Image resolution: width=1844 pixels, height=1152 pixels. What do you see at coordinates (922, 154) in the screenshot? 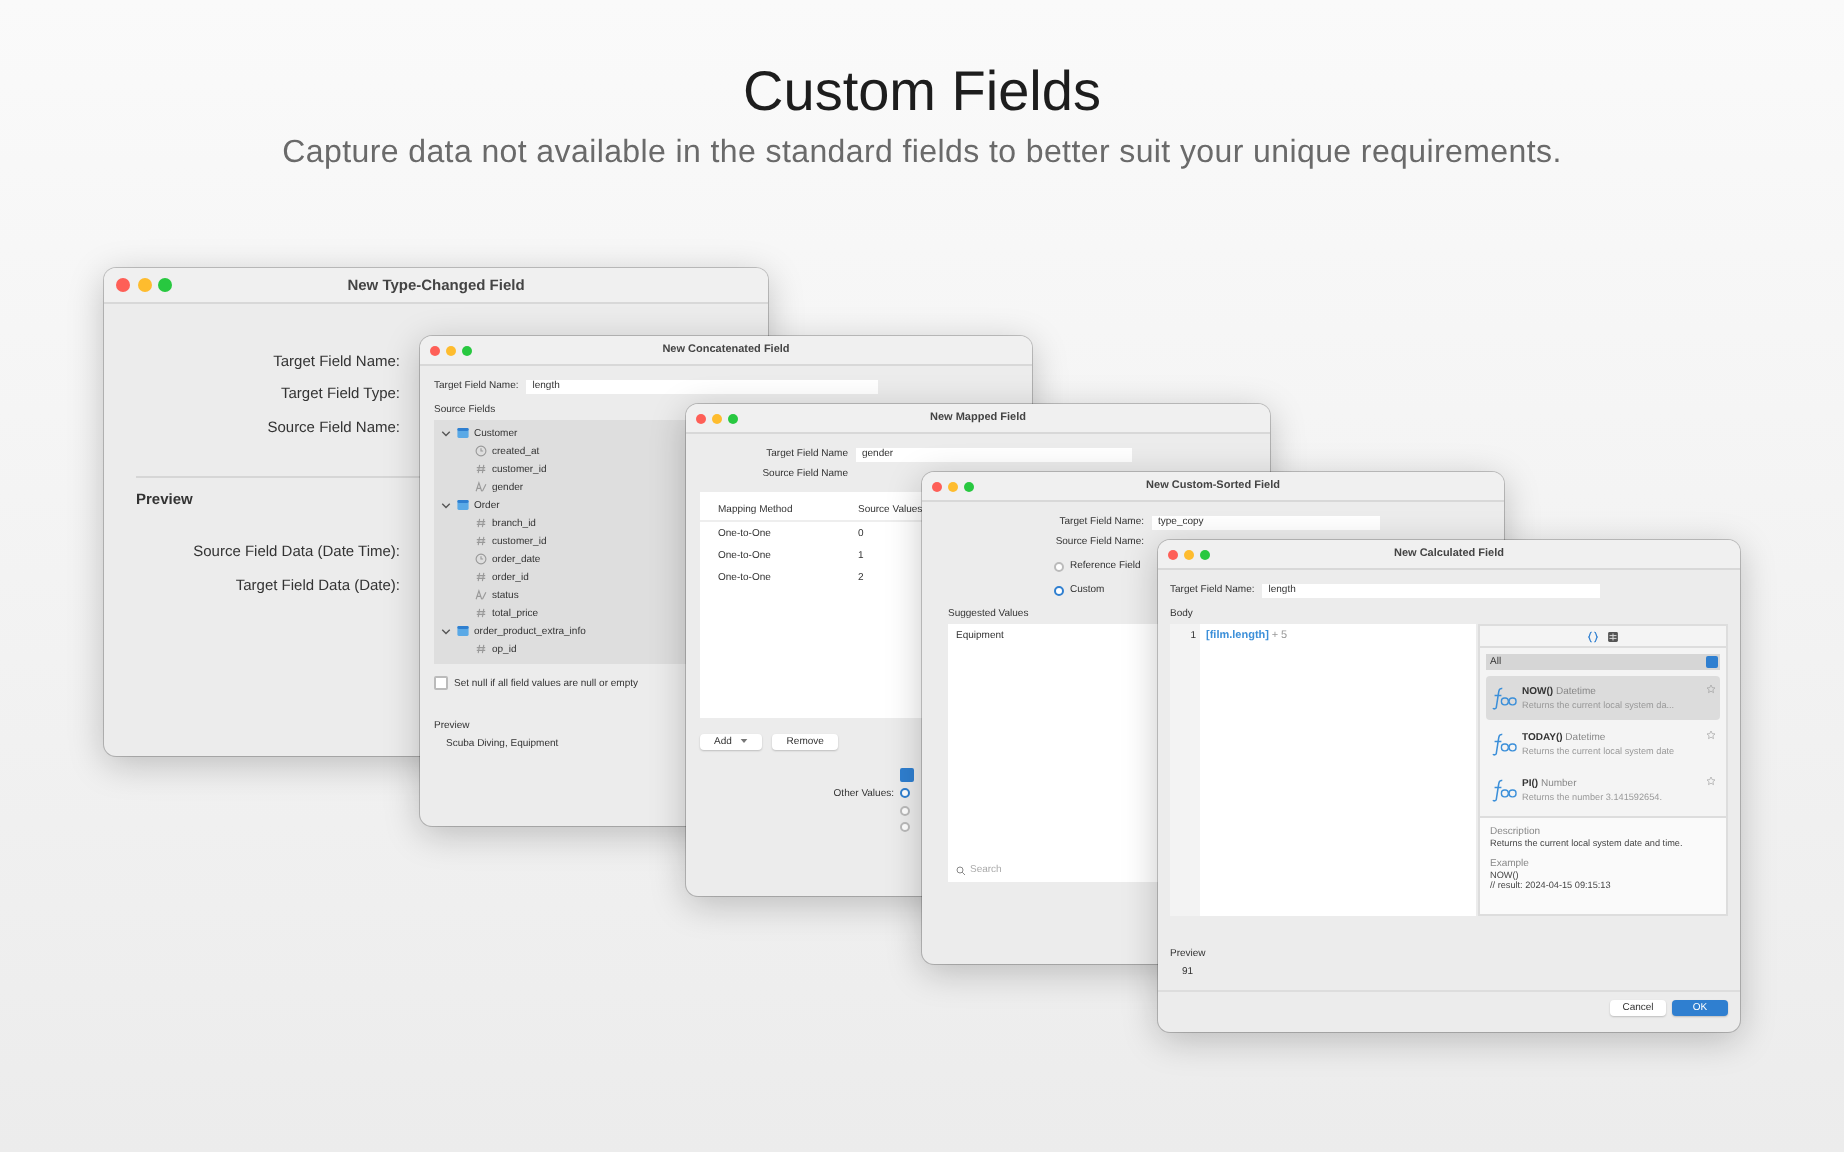
I see `page-subtitle: Capture data not available in the standard fields to better suit your unique requirements.` at bounding box center [922, 154].